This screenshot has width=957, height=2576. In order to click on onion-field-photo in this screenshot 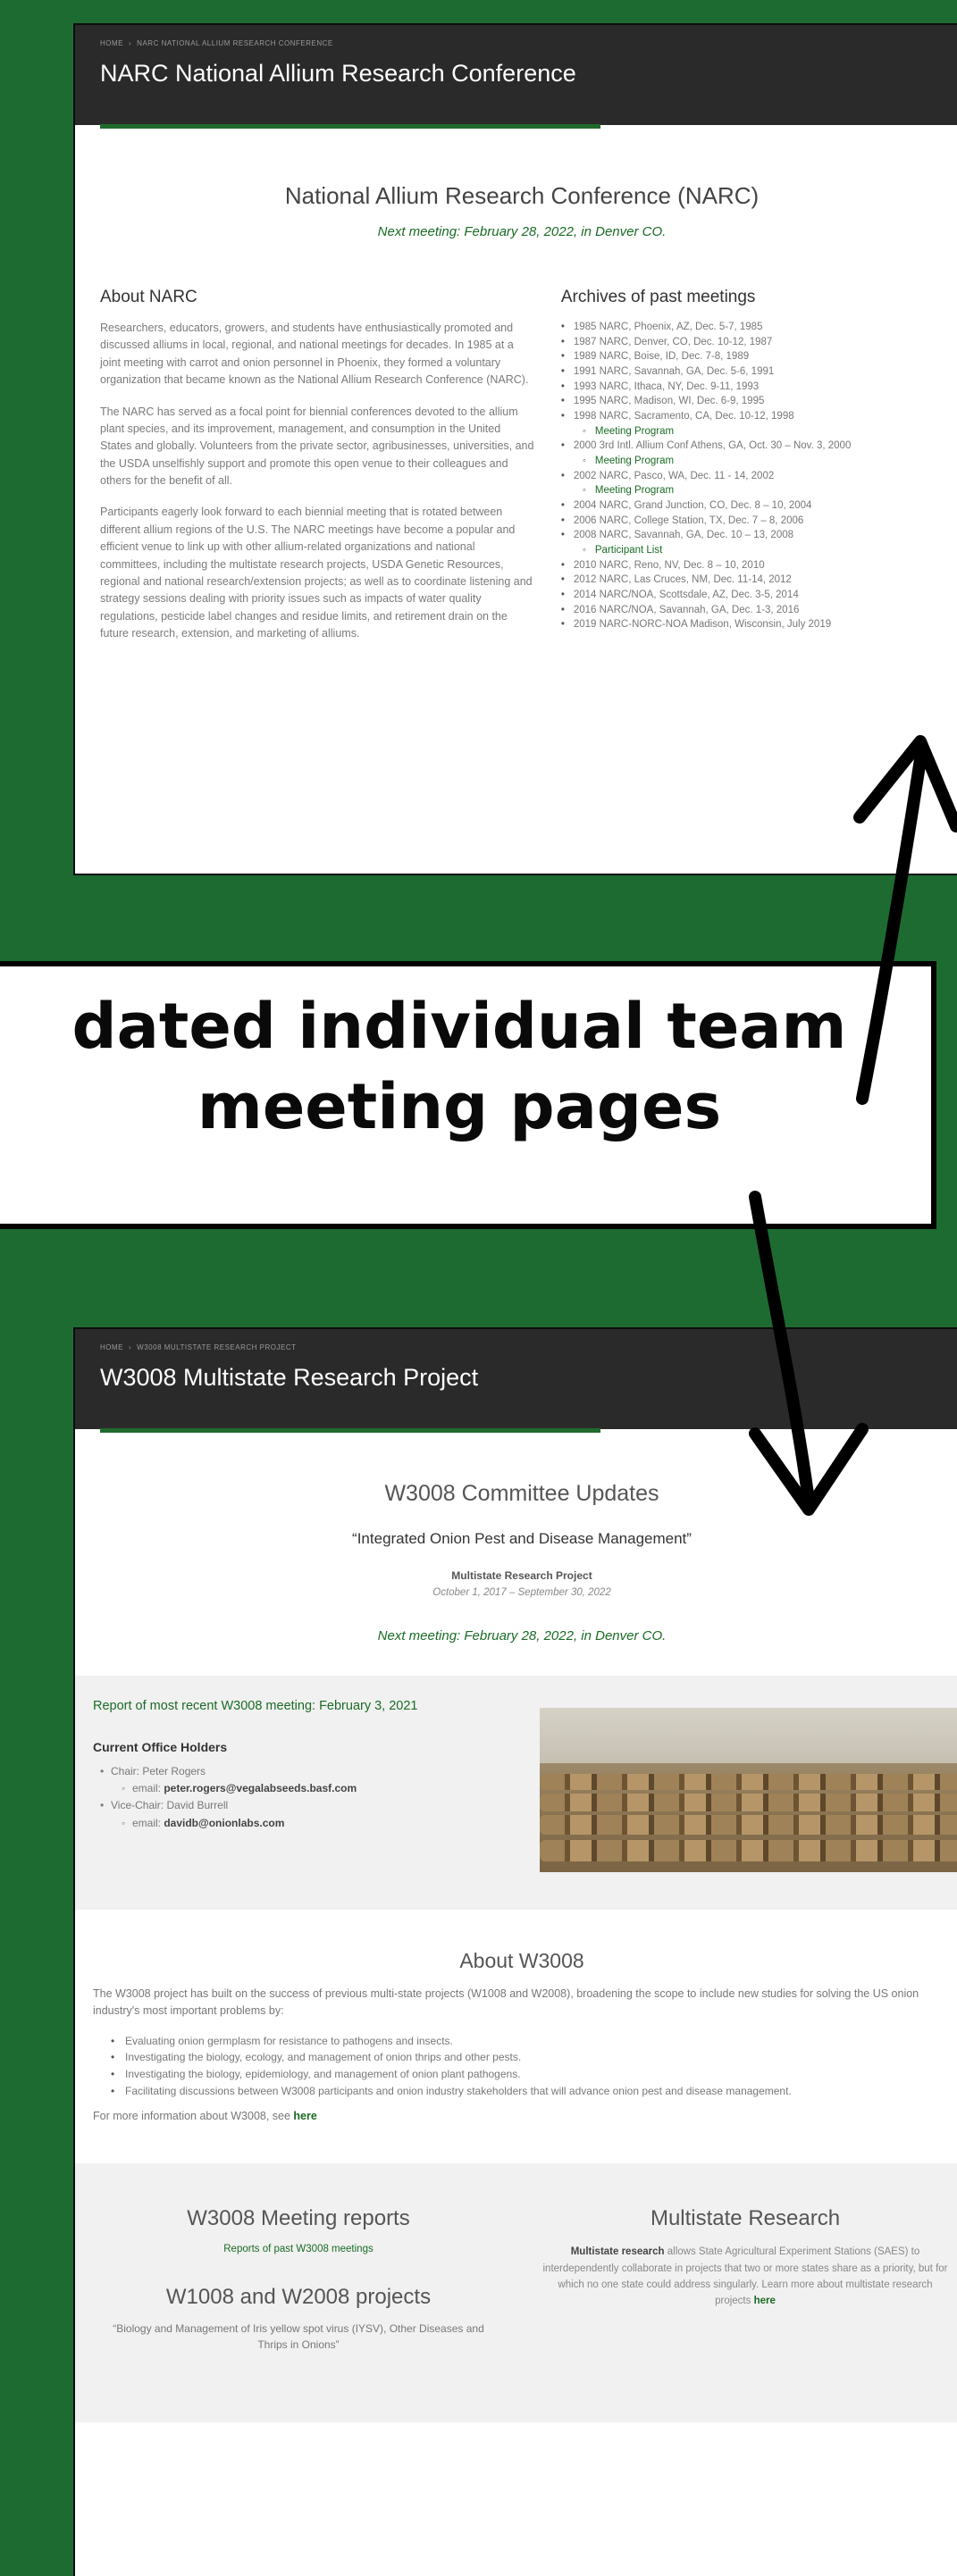, I will do `click(748, 1790)`.